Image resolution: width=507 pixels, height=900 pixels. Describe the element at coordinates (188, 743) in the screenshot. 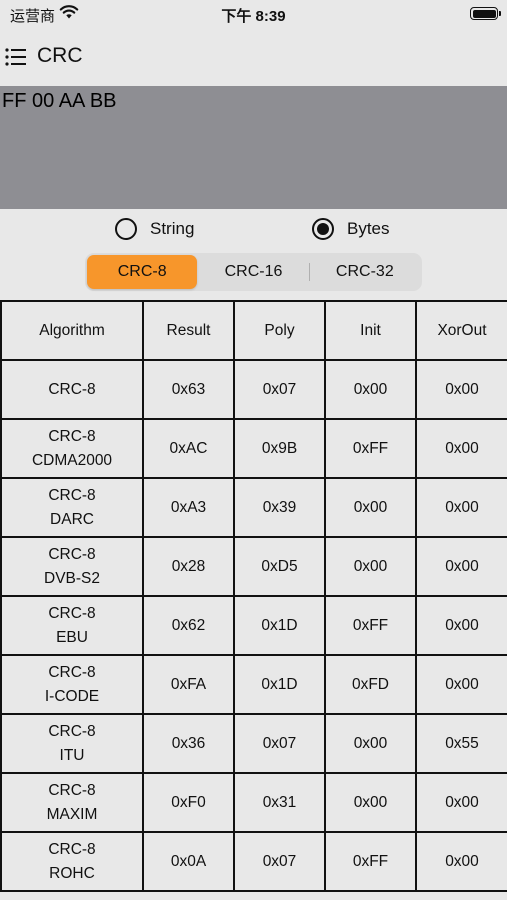

I see `result-cell: 0x36` at that location.